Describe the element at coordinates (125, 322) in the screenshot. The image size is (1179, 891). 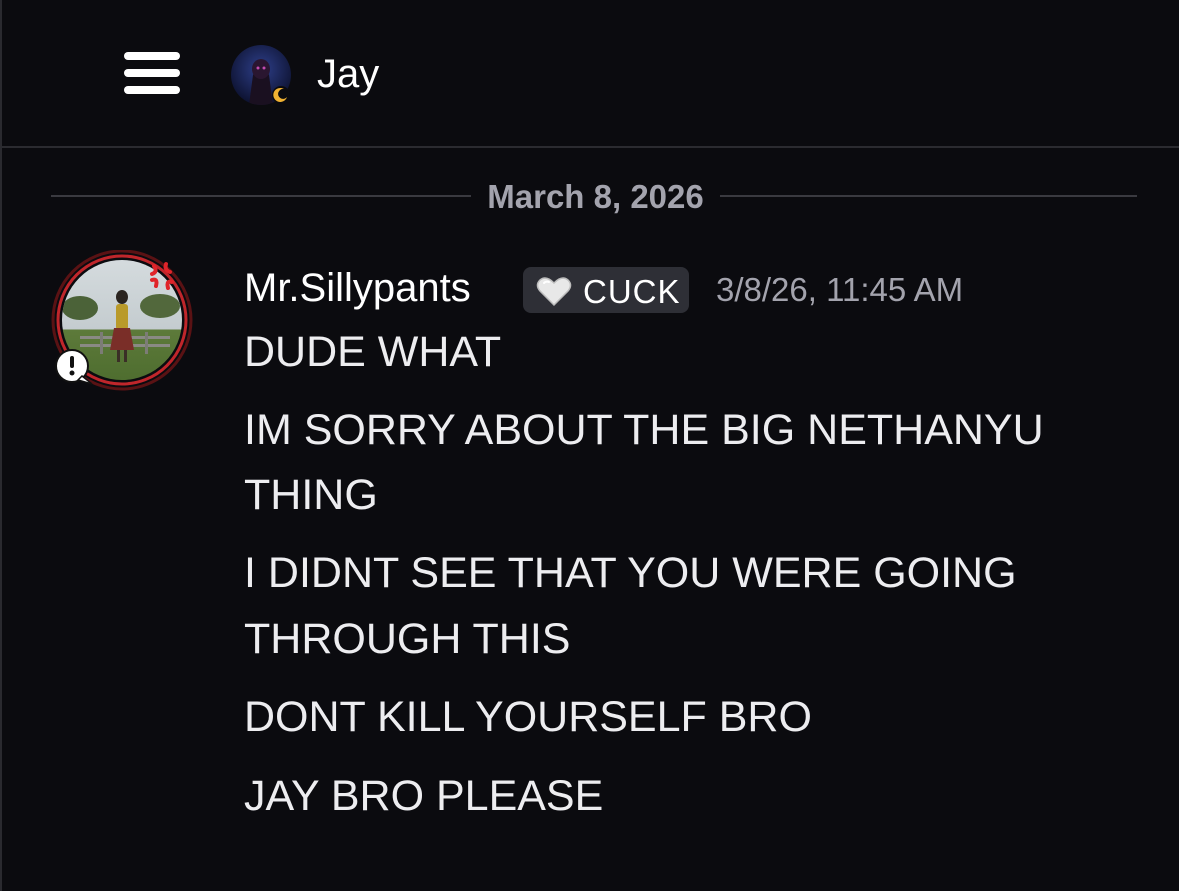
I see `user-avatar` at that location.